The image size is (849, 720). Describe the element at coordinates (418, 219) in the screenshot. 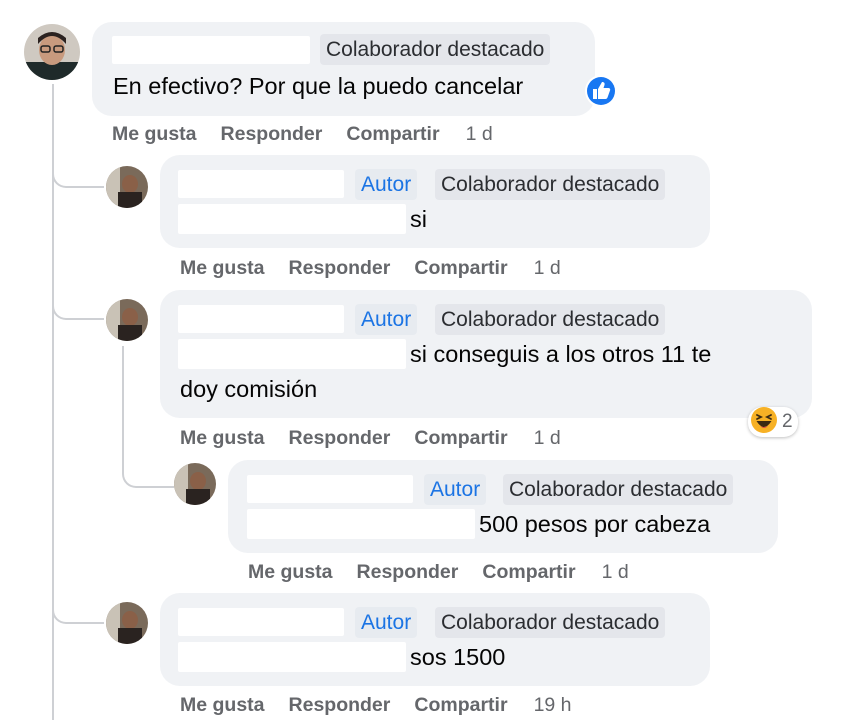

I see `comment-text: si` at that location.